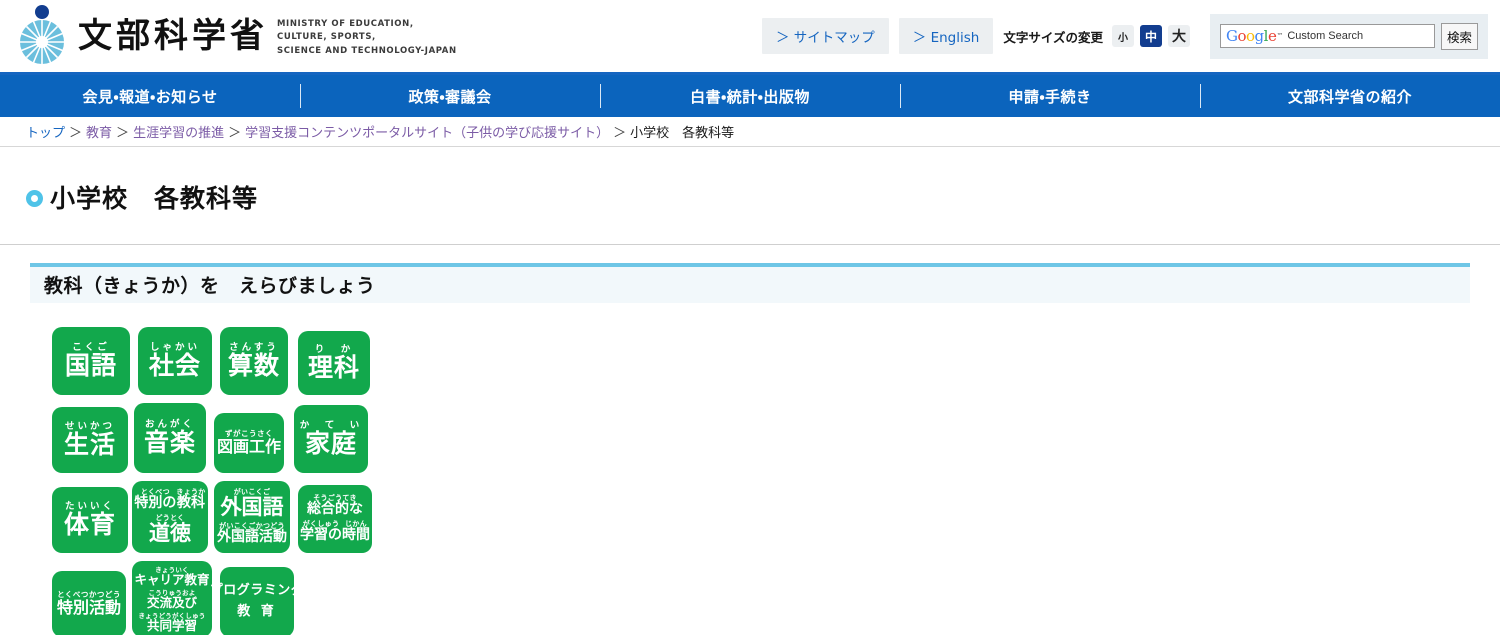 Image resolution: width=1500 pixels, height=635 pixels. What do you see at coordinates (326, 37) in the screenshot?
I see `ministry-name-en-line-2: CULTURE, SPORTS,` at bounding box center [326, 37].